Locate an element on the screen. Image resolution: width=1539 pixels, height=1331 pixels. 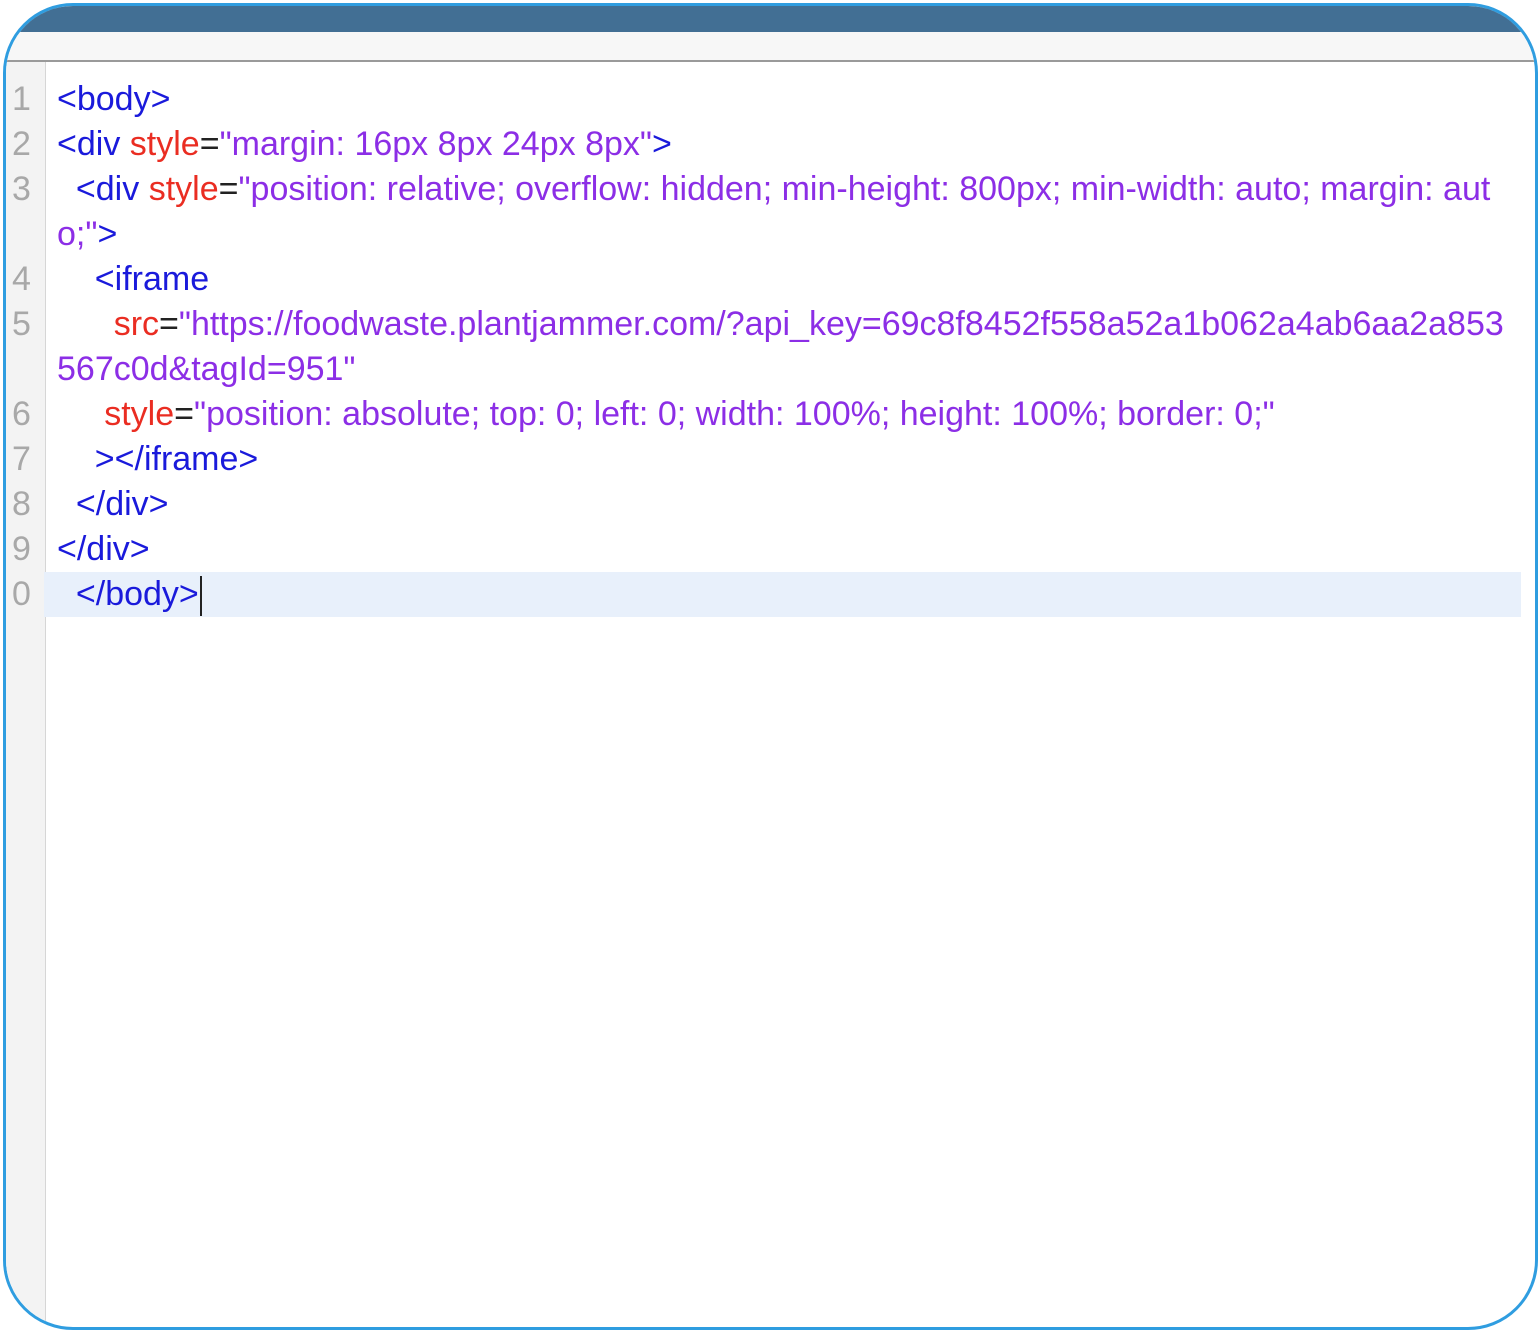
line-number: 7 is located at coordinates (21, 459).